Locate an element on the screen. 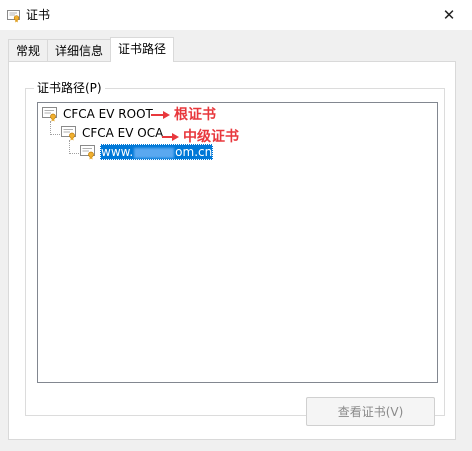  tree-node-root: CFCA EV ROOT is located at coordinates (98, 114).